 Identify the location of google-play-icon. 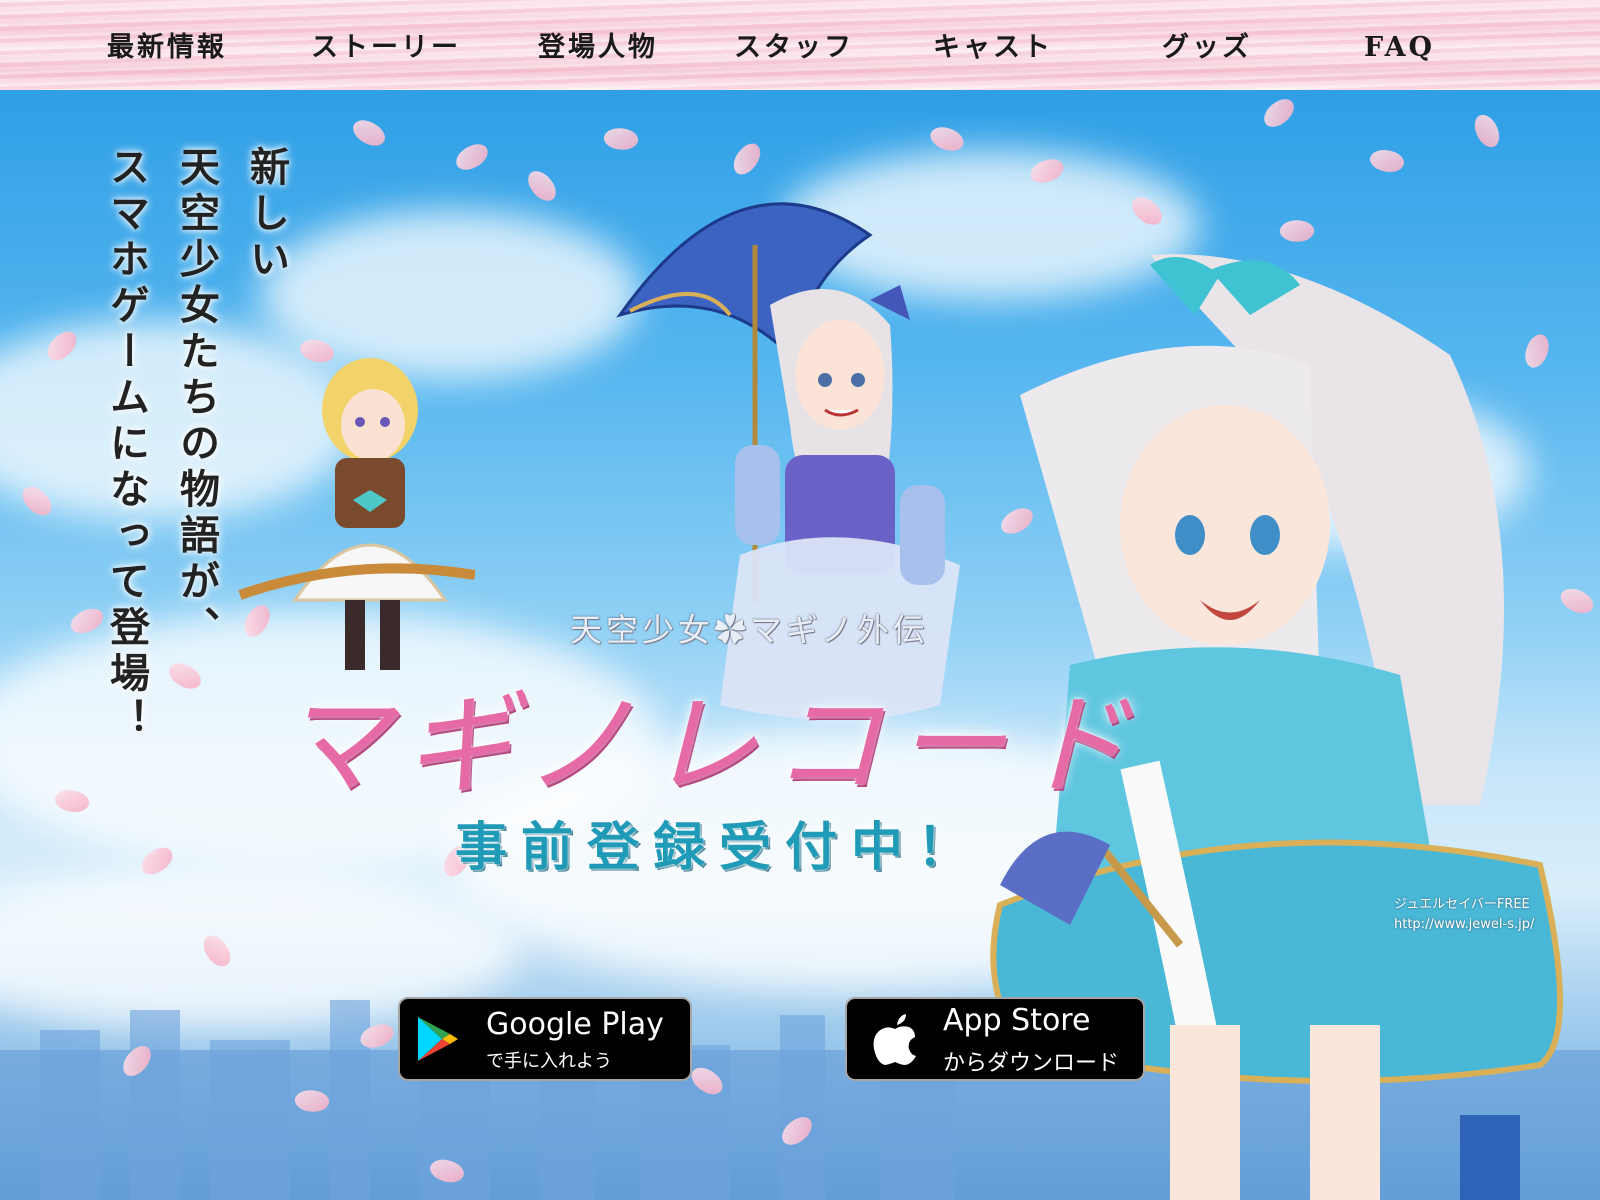
(438, 1039).